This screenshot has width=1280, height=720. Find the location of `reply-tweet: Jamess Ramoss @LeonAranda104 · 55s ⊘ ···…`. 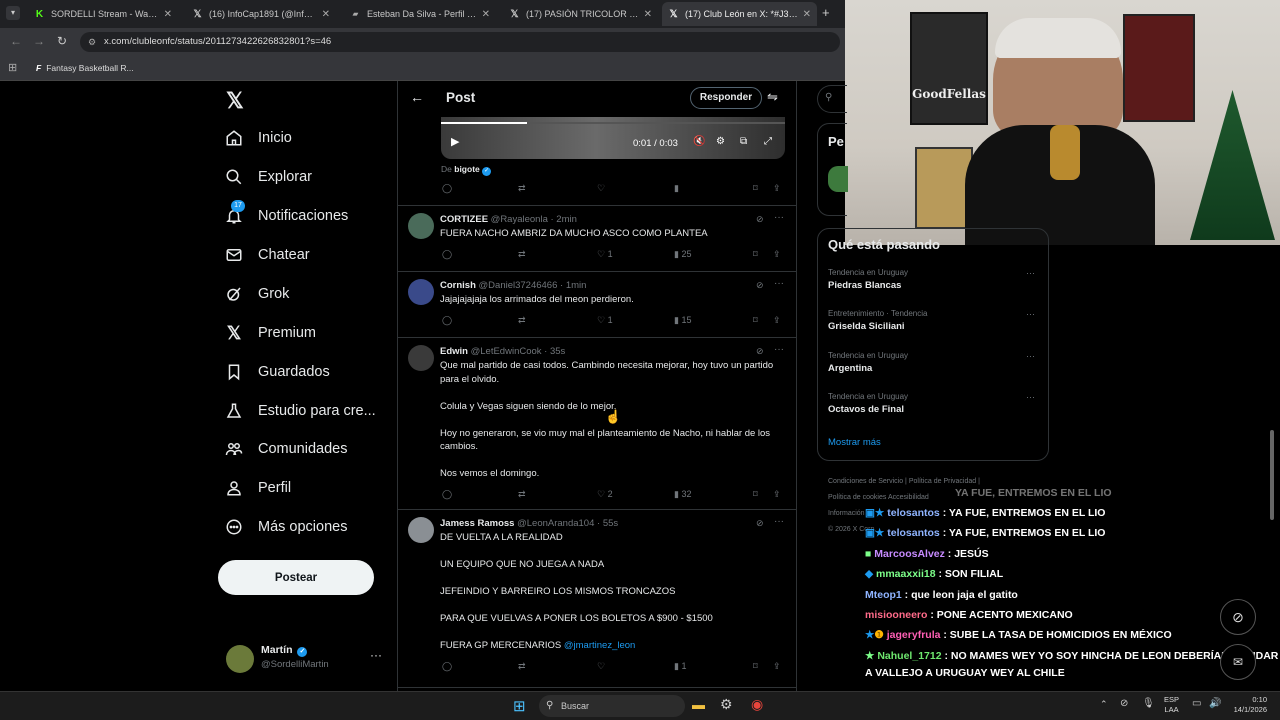

reply-tweet: Jamess Ramoss @LeonAranda104 · 55s ⊘ ···… is located at coordinates (597, 599).